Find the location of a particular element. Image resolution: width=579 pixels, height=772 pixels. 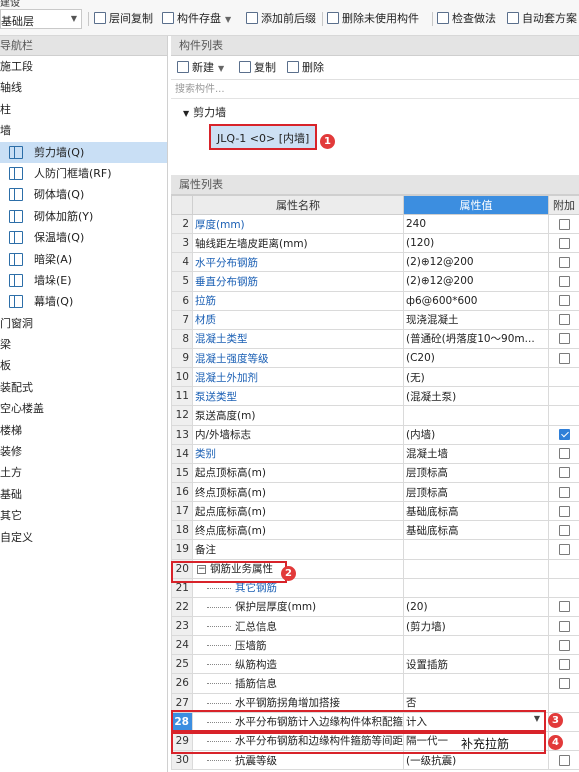

collapse-icon: − is located at coordinates (201, 569).